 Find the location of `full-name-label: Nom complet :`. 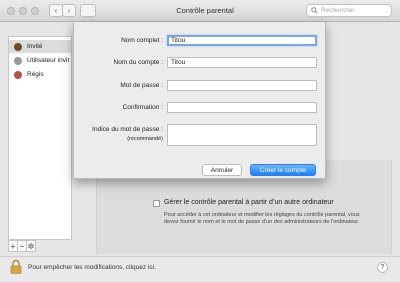

full-name-label: Nom complet : is located at coordinates (142, 40).